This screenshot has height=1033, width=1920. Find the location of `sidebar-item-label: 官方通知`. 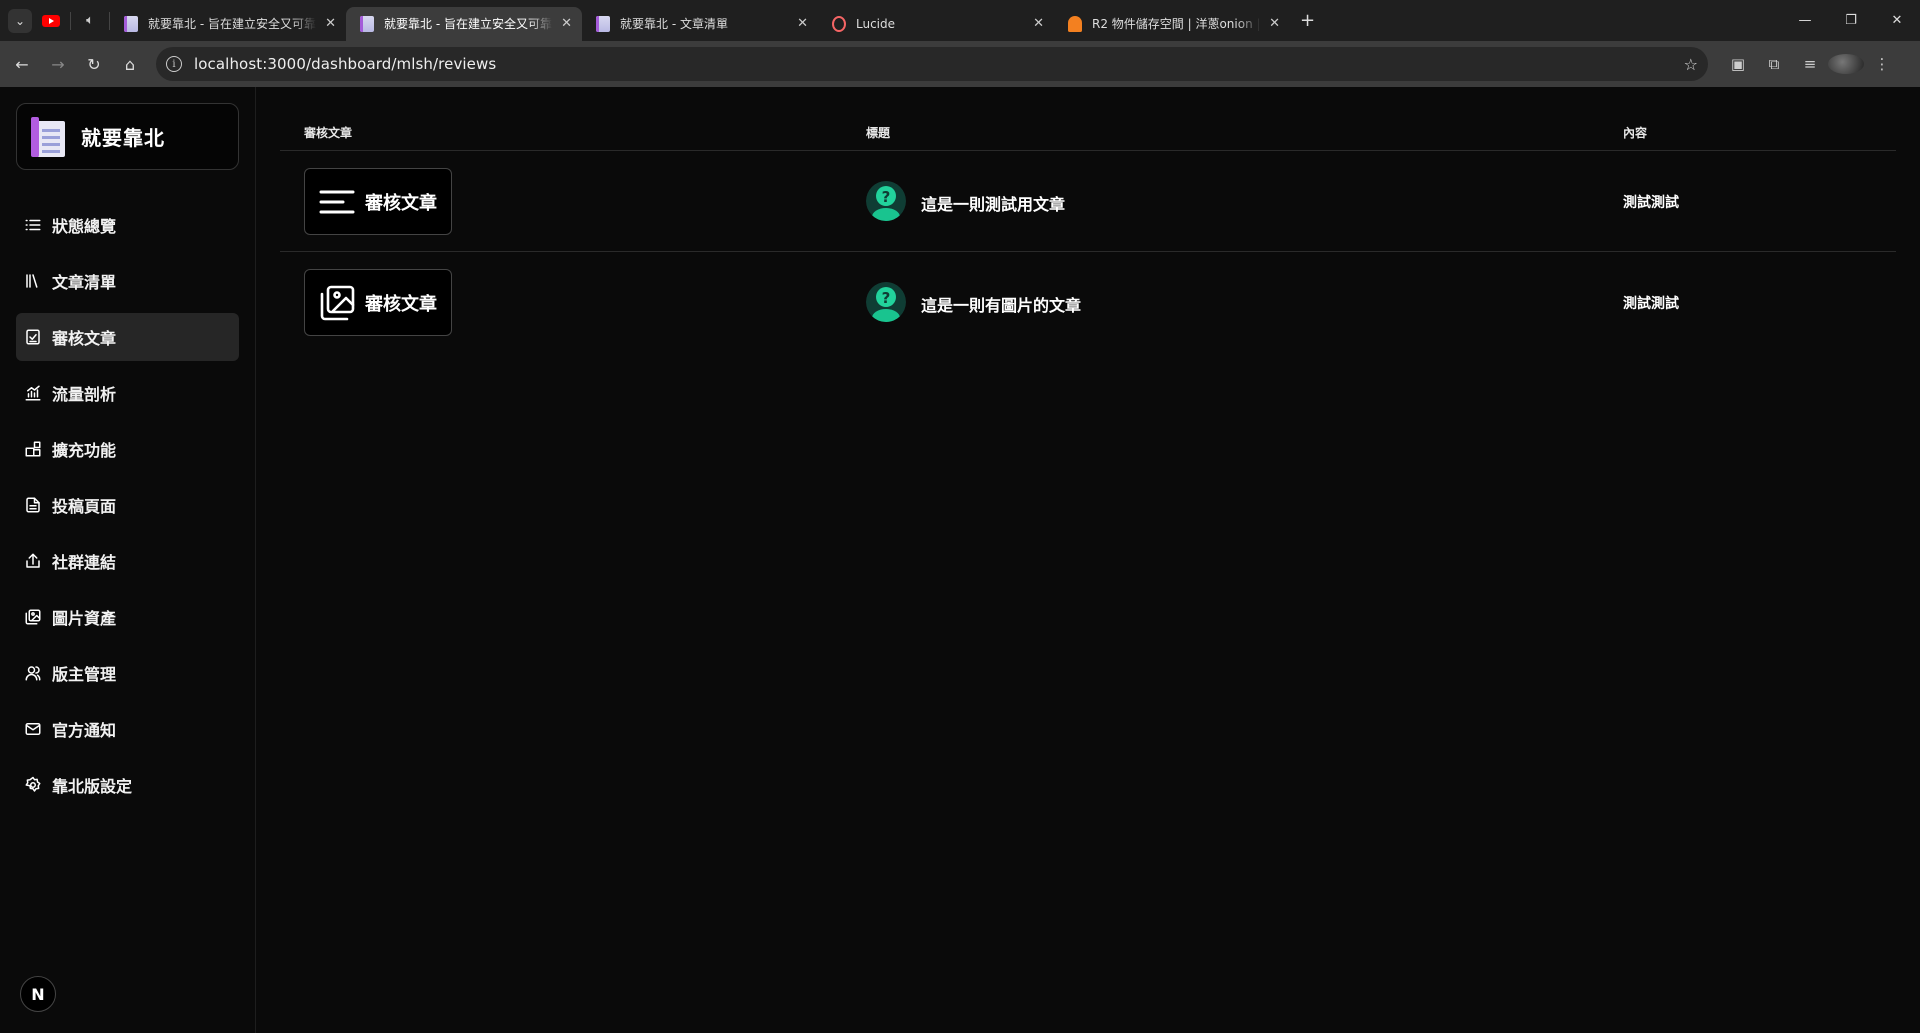

sidebar-item-label: 官方通知 is located at coordinates (84, 730).